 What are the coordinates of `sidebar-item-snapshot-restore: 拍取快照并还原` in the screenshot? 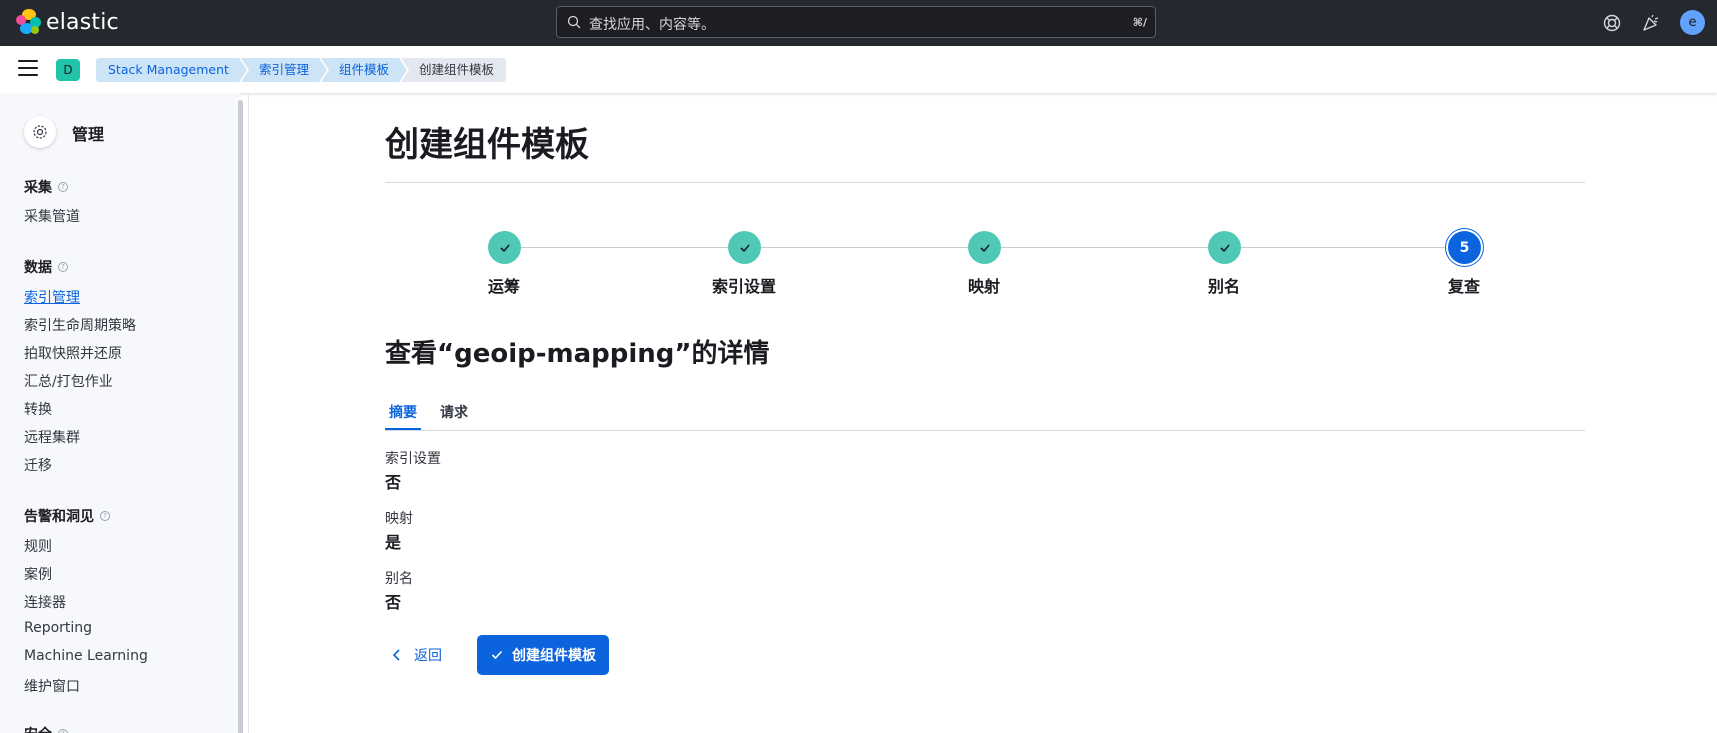 It's located at (73, 353).